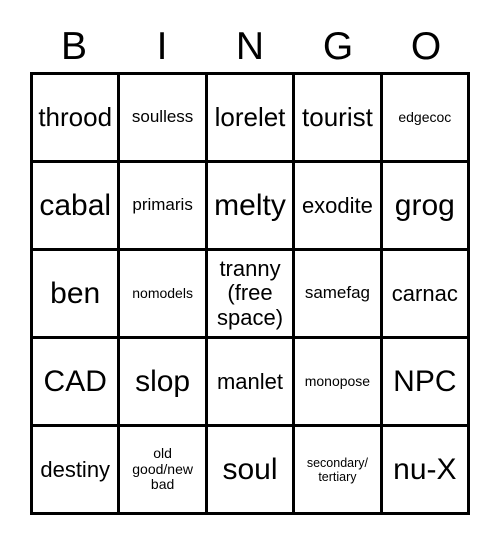 This screenshot has height=544, width=501. I want to click on bingo-row: CAD slop manlet monopose NPC, so click(252, 383).